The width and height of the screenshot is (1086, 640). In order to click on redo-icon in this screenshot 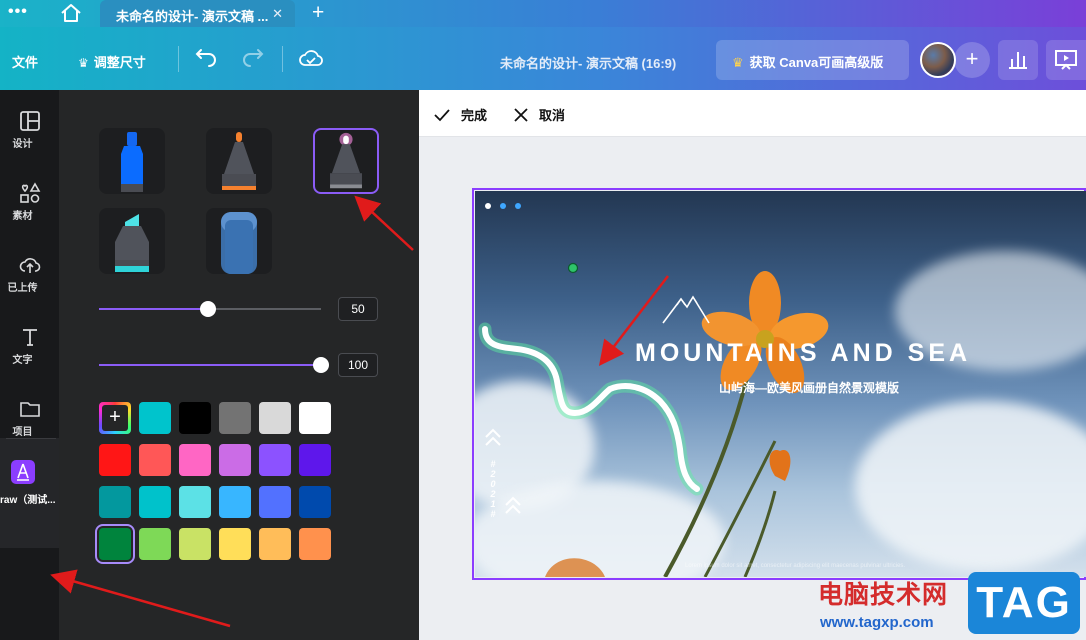, I will do `click(253, 59)`.